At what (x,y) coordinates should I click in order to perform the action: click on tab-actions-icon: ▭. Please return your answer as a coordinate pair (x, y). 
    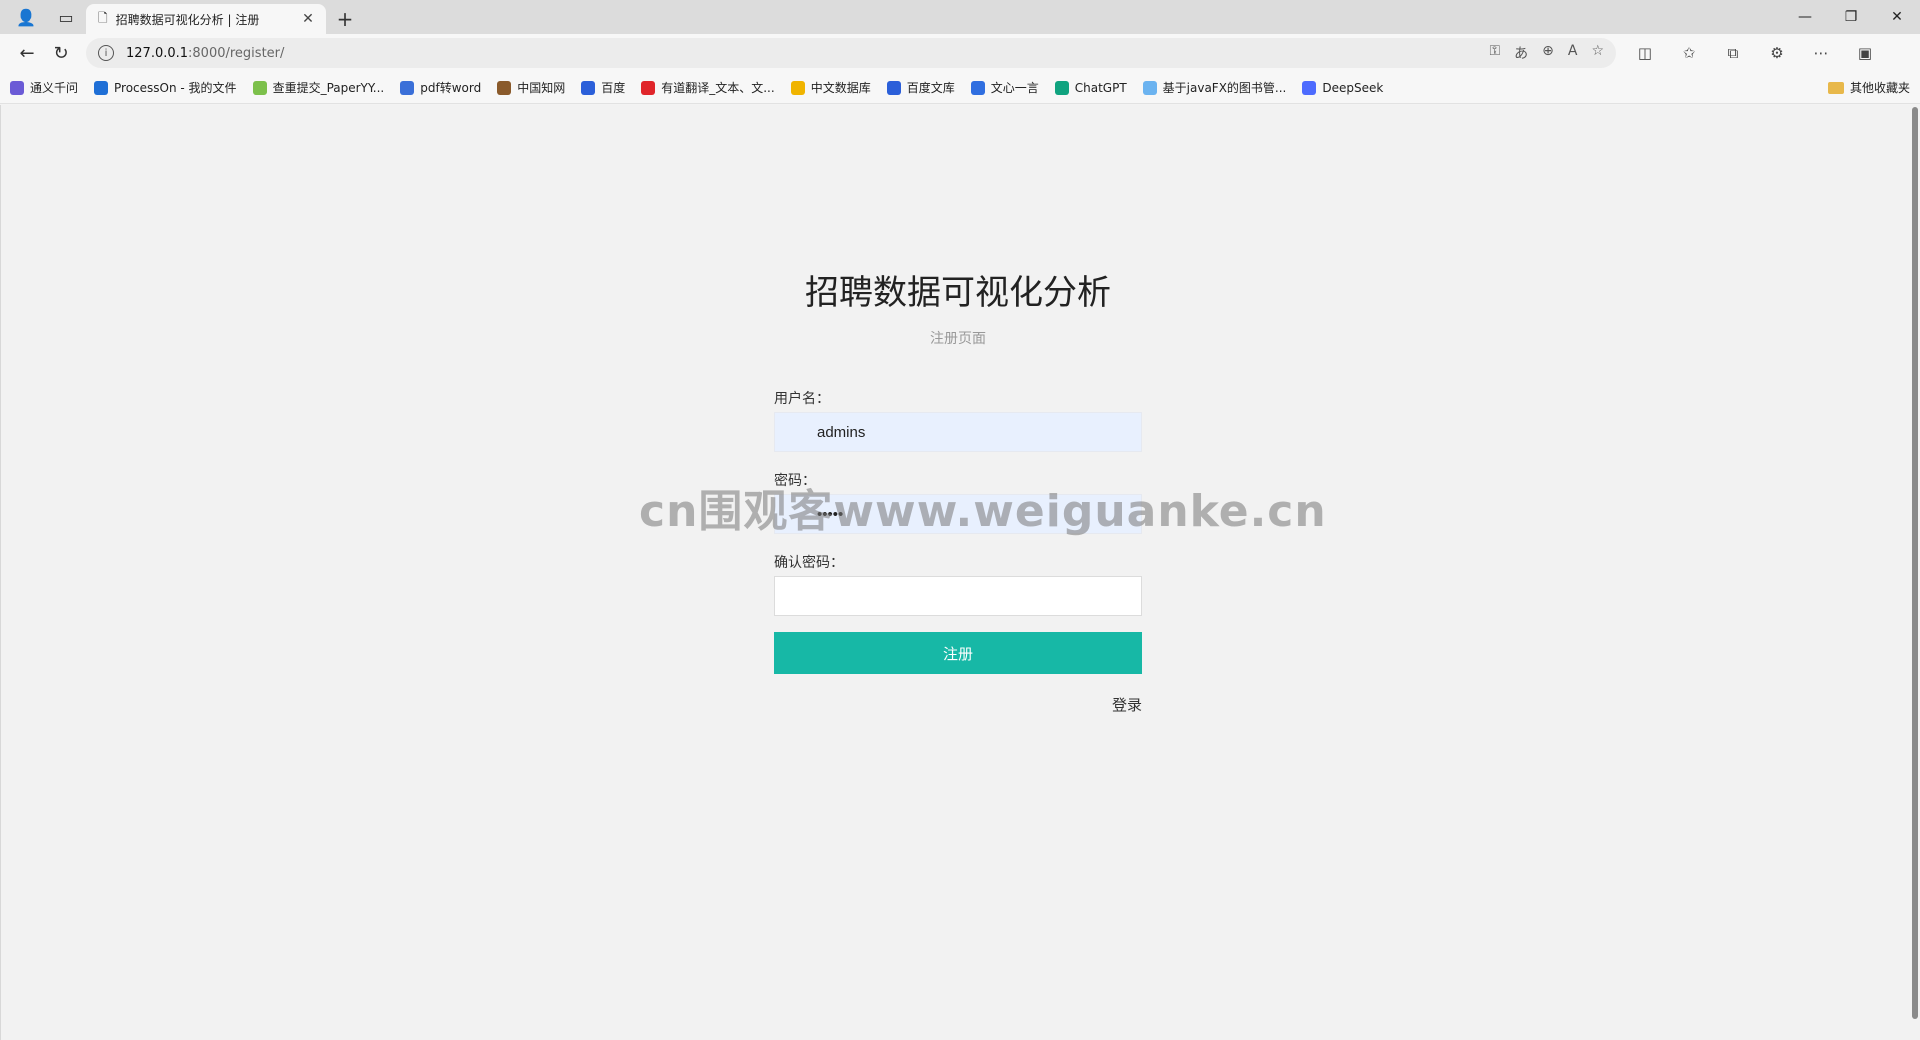
    Looking at the image, I should click on (66, 17).